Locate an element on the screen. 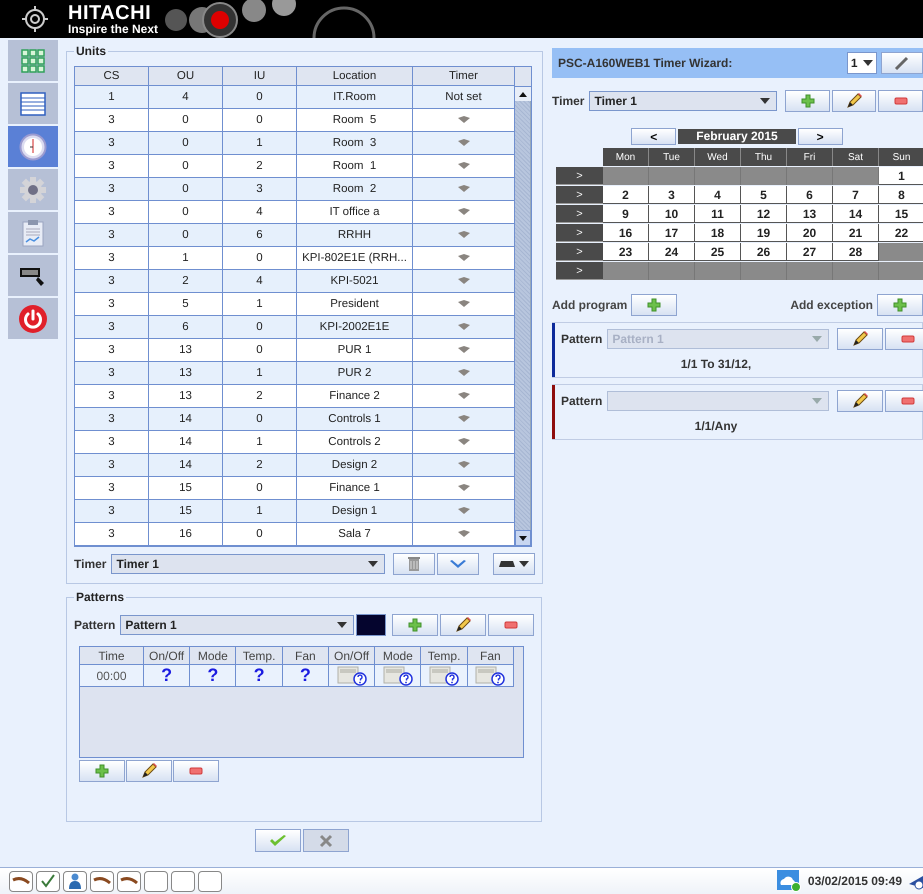  brand-name: HITACHI is located at coordinates (110, 13).